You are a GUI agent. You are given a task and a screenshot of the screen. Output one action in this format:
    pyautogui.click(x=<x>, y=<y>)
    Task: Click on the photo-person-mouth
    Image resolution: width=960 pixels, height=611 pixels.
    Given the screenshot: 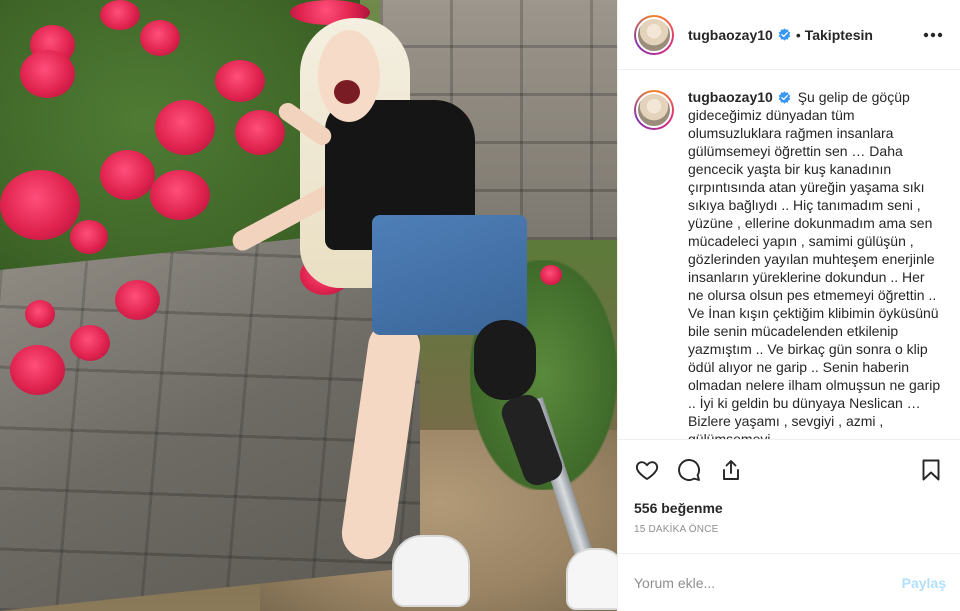 What is the action you would take?
    pyautogui.click(x=347, y=92)
    